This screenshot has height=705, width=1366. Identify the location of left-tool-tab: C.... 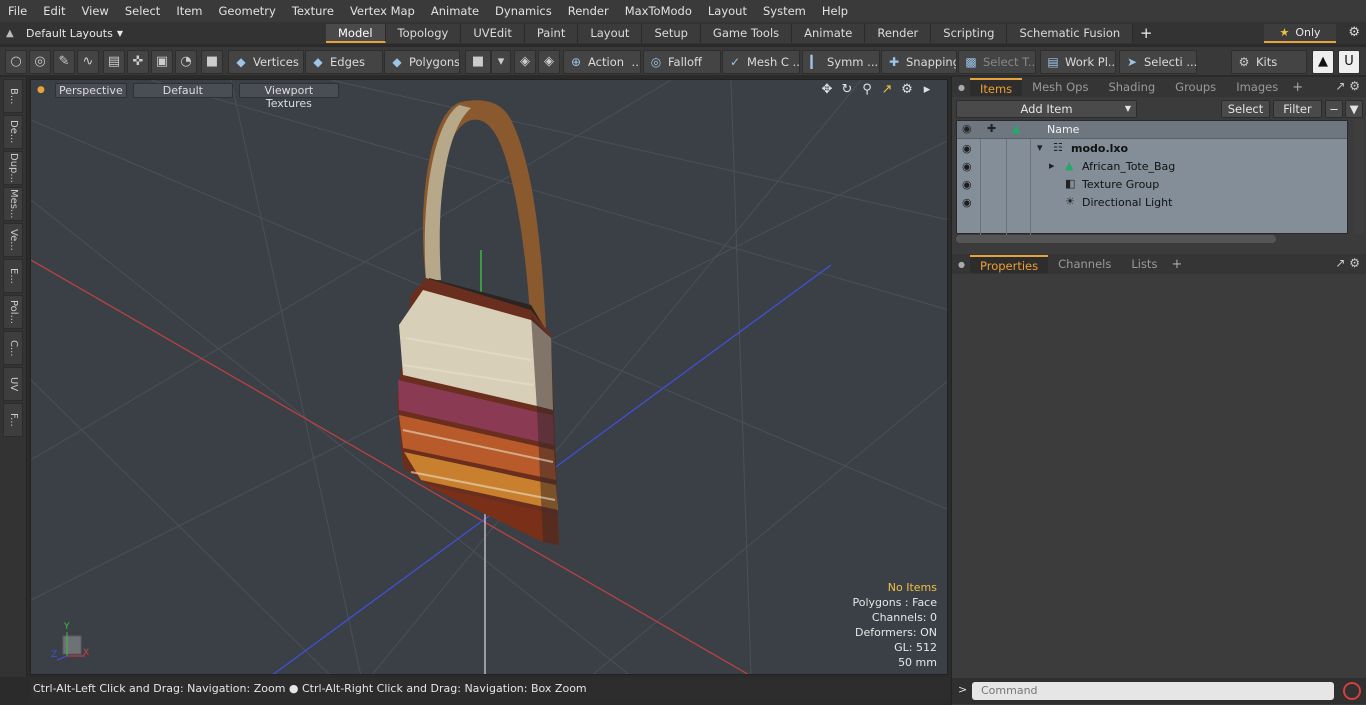
(13, 348).